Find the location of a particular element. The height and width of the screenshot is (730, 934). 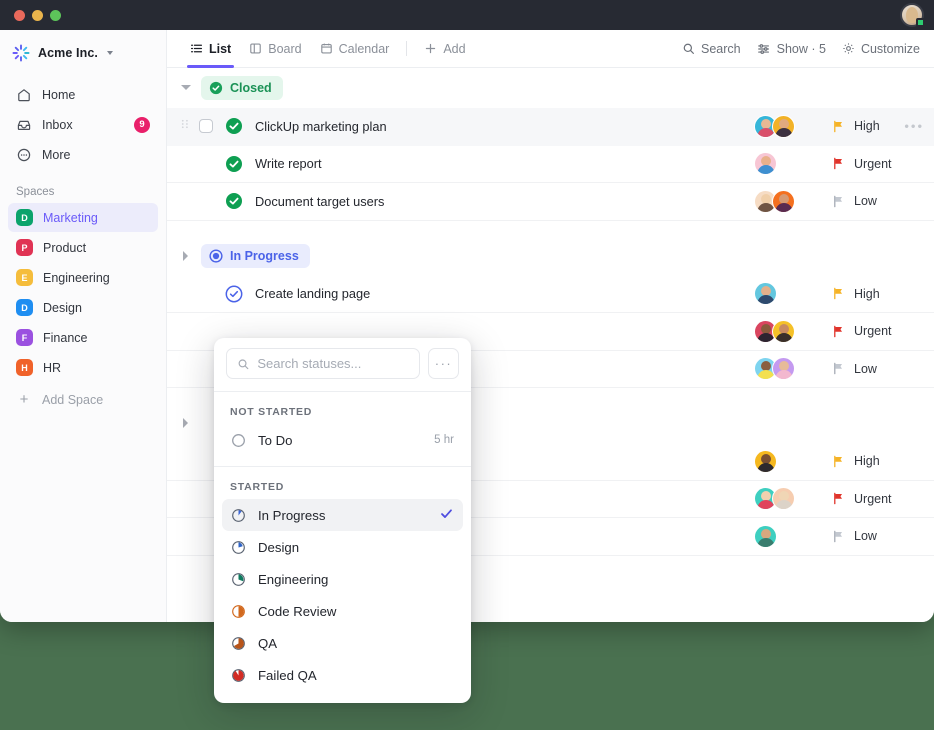

add-view-button: Add is located at coordinates (444, 49).